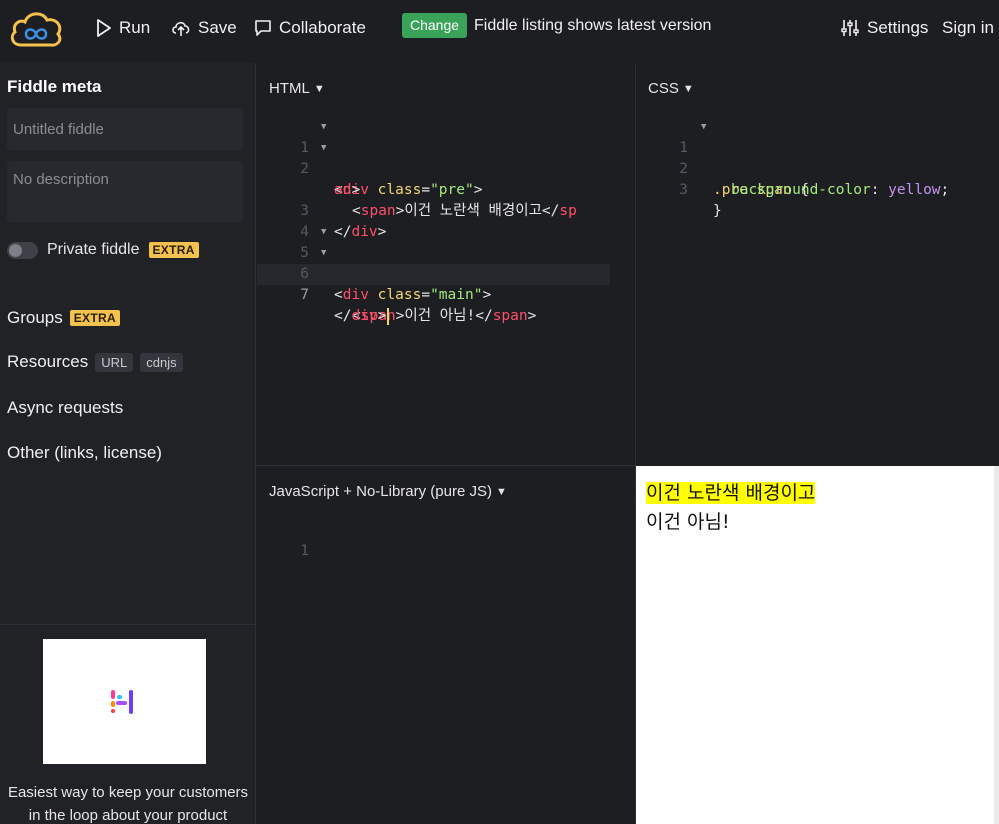  Describe the element at coordinates (93, 249) in the screenshot. I see `private-fiddle-label: Private fiddle` at that location.